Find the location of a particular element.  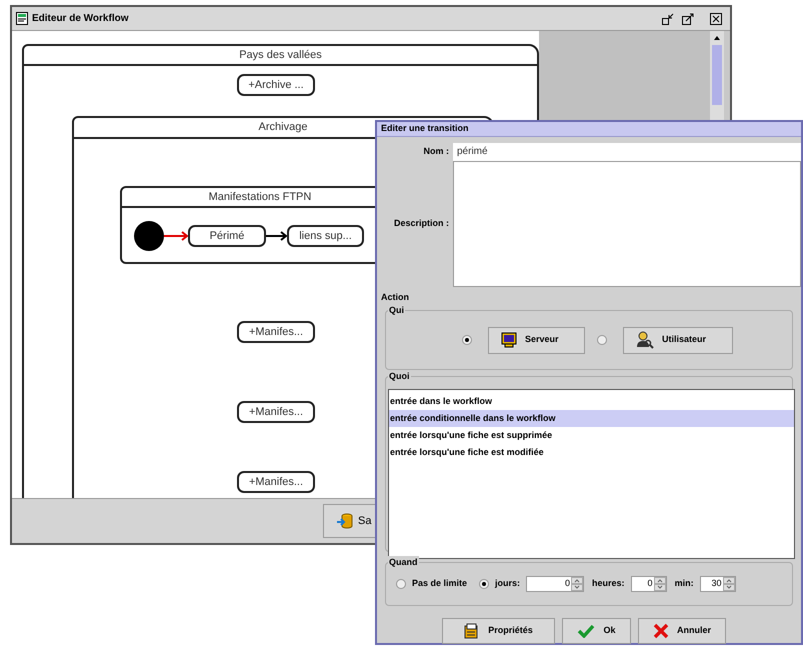

group-title: Quoi is located at coordinates (399, 376).